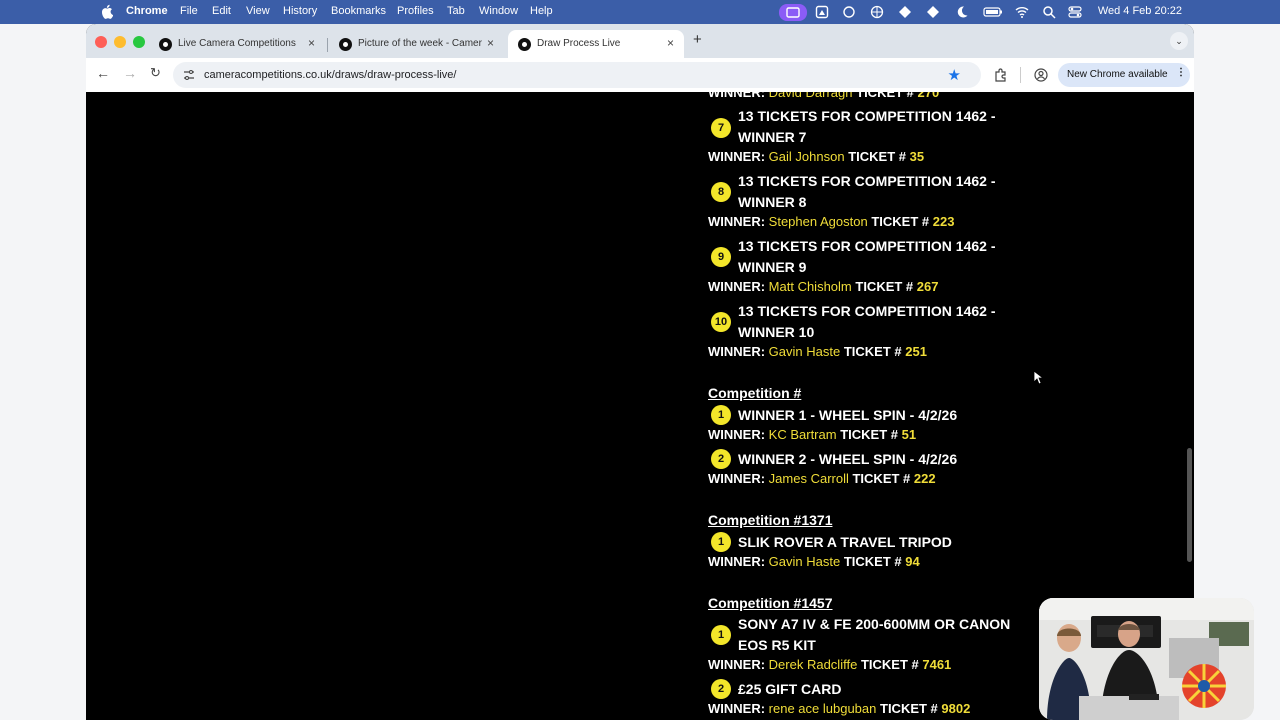 This screenshot has height=720, width=1280. Describe the element at coordinates (1140, 11) in the screenshot. I see `menu-clock: Wed 4 Feb 20:22` at that location.